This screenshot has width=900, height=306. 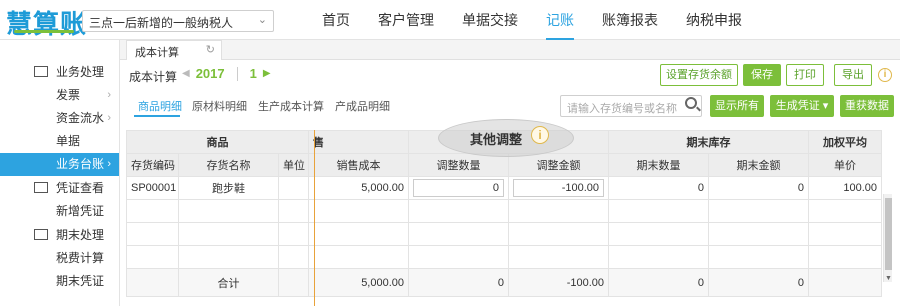 What do you see at coordinates (759, 282) in the screenshot?
I see `total-end-amount: 0` at bounding box center [759, 282].